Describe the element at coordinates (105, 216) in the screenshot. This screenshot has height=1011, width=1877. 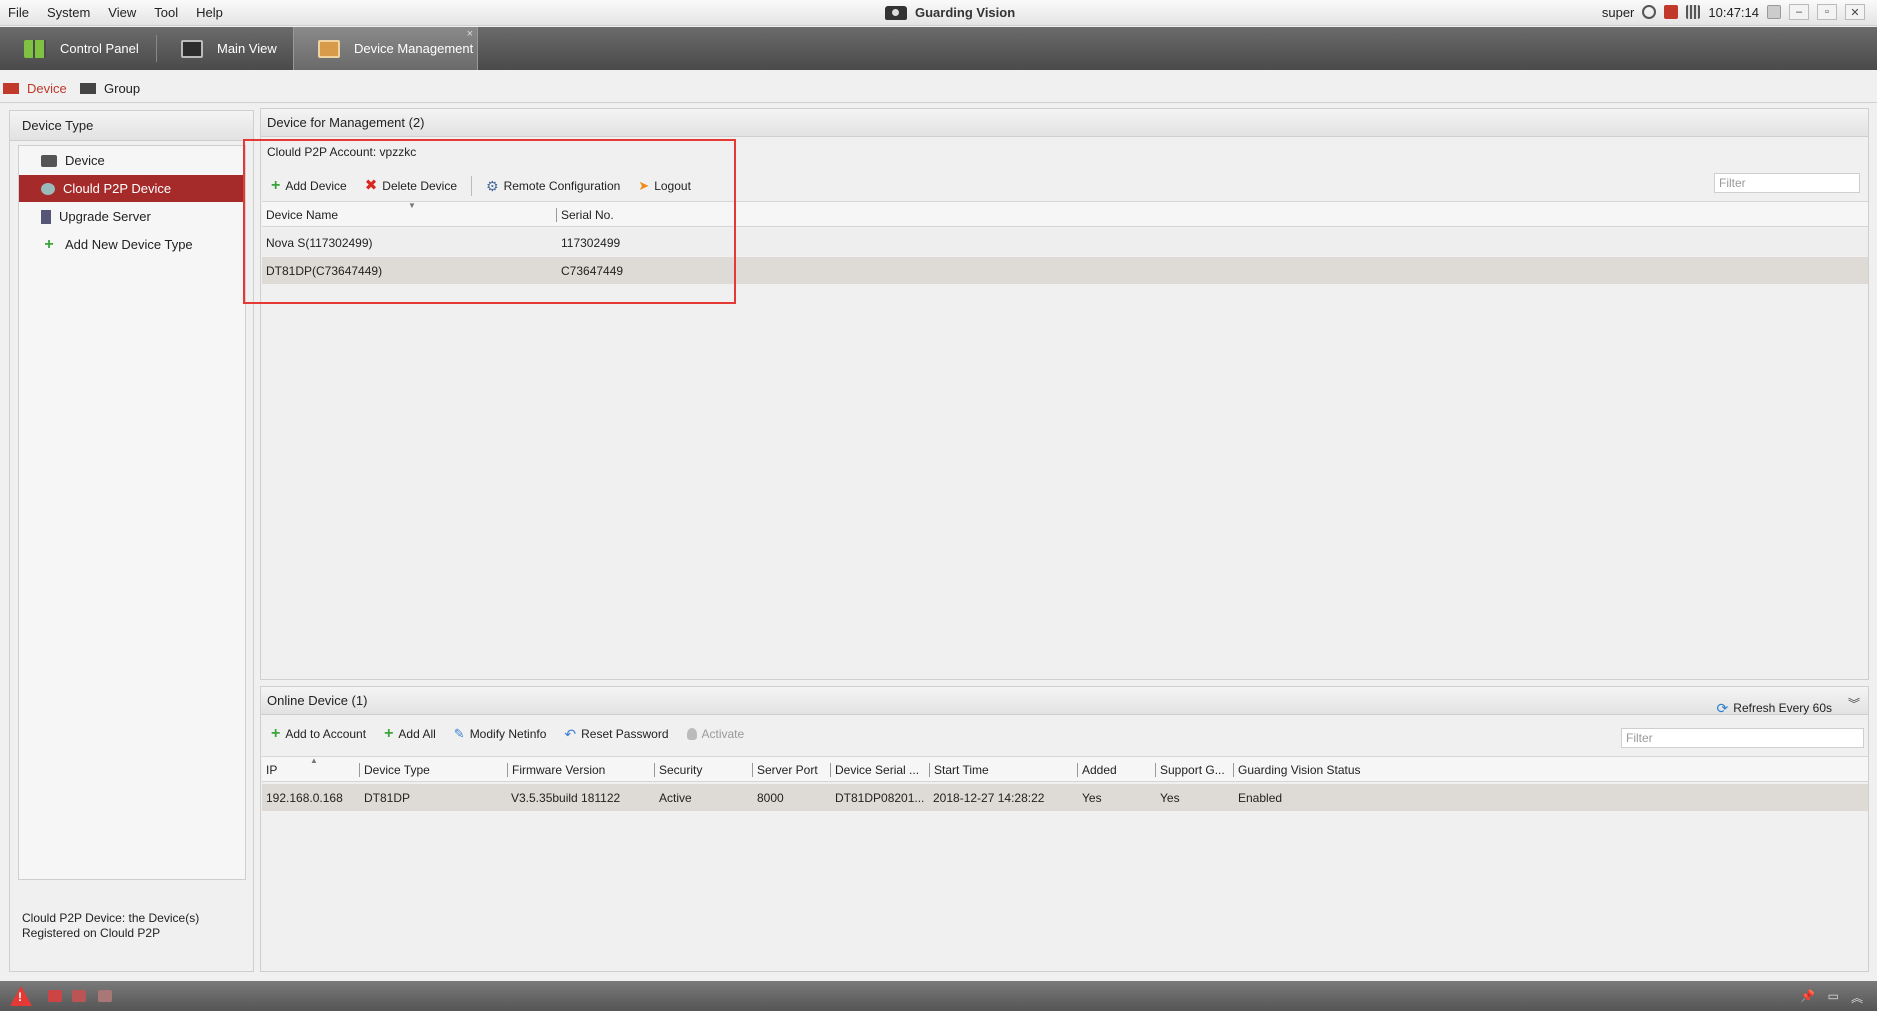
I see `tree-item-label: Upgrade Server` at that location.